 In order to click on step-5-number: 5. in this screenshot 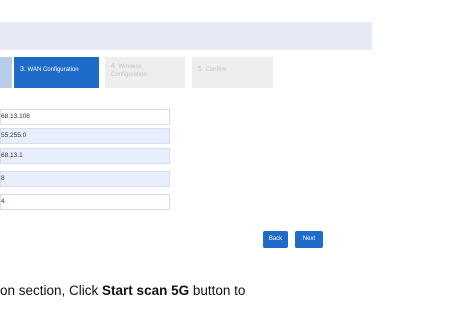, I will do `click(201, 69)`.